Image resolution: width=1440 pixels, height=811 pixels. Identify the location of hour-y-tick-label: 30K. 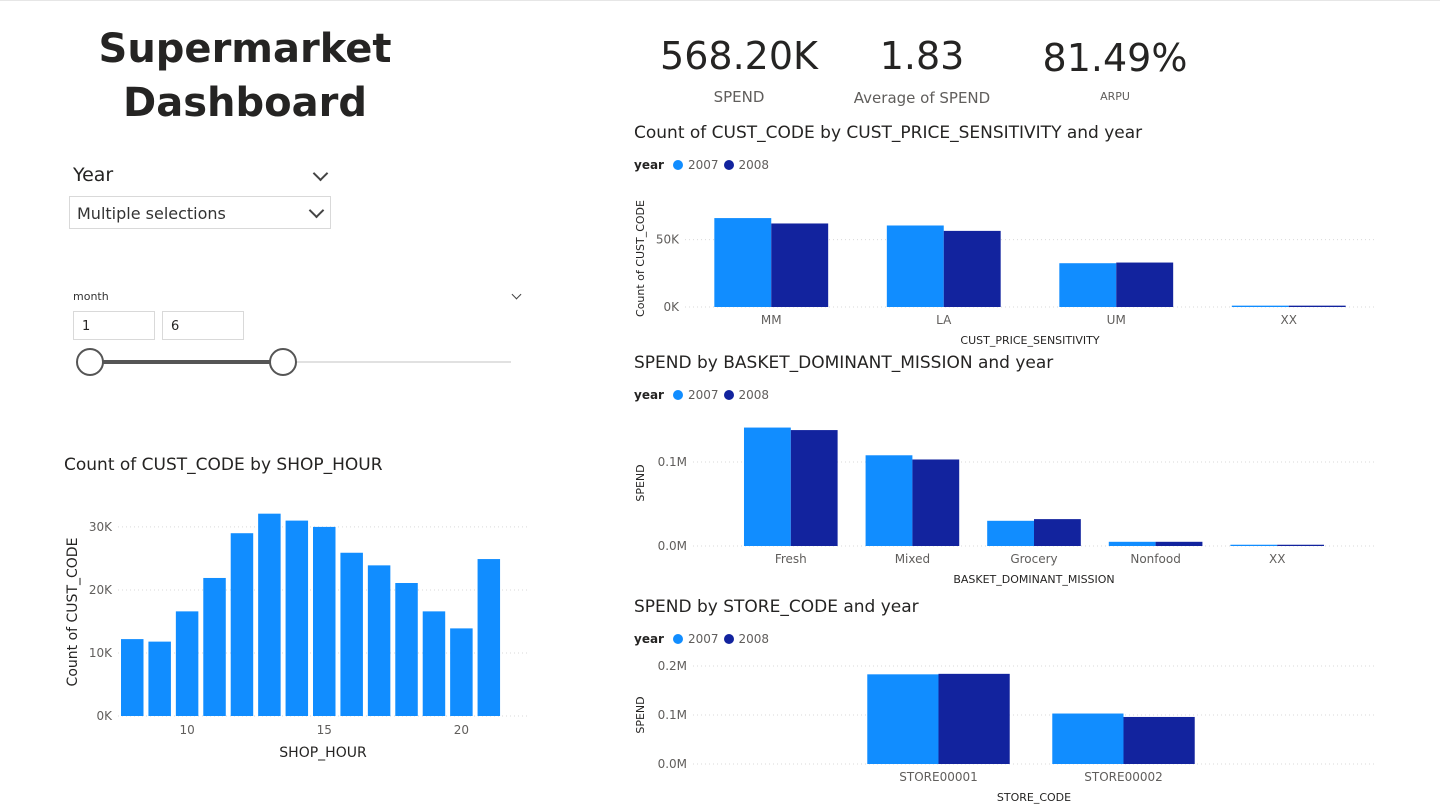
(101, 527).